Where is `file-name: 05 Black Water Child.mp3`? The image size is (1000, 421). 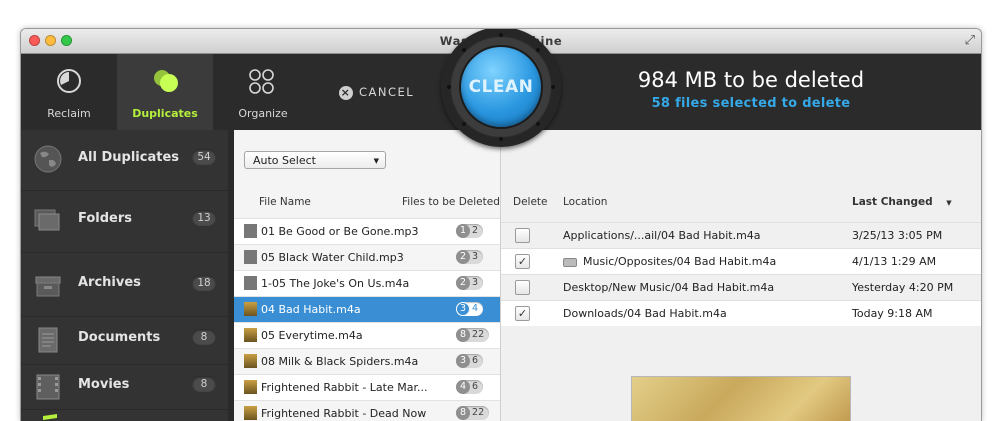 file-name: 05 Black Water Child.mp3 is located at coordinates (332, 257).